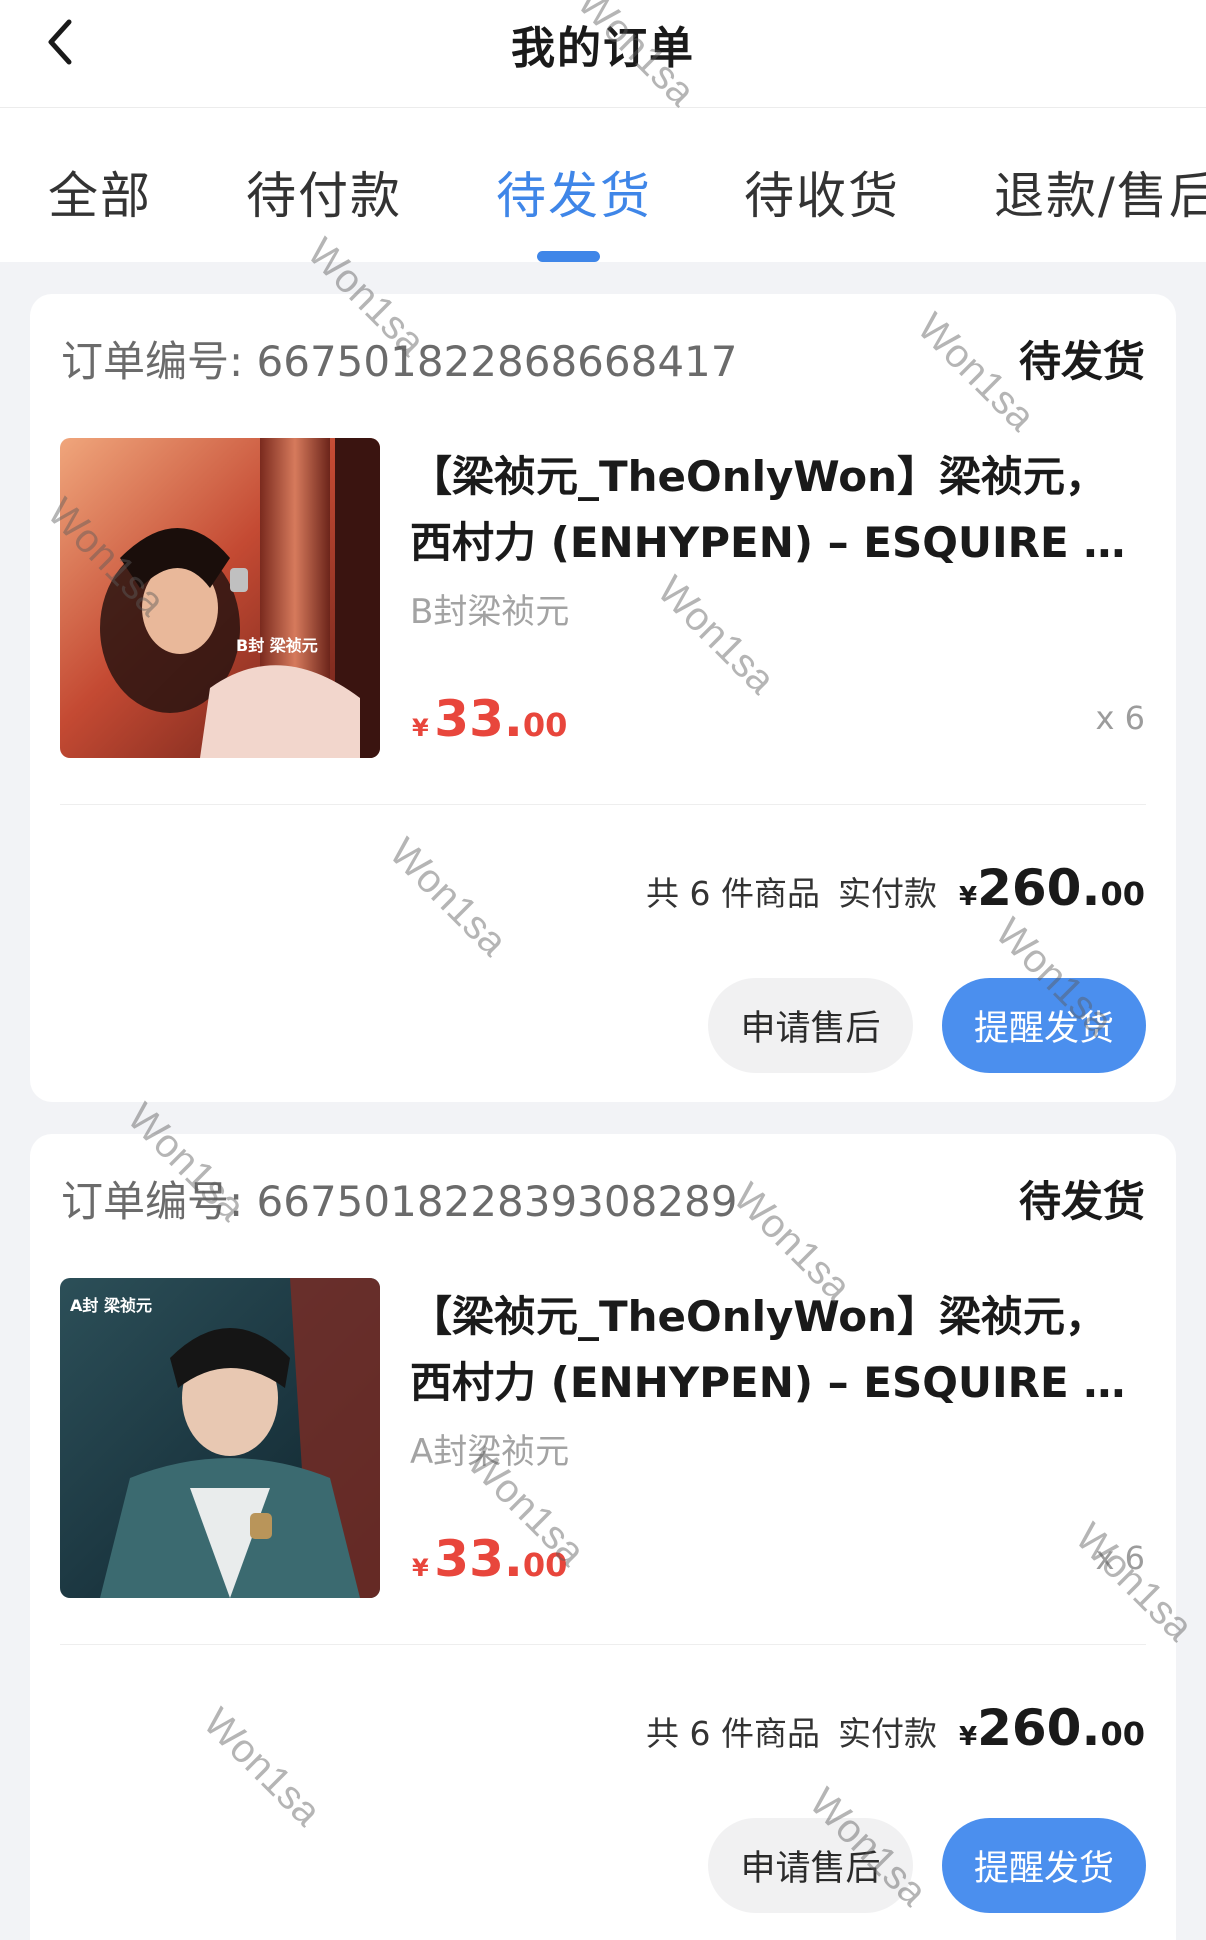 The width and height of the screenshot is (1206, 1940). Describe the element at coordinates (490, 612) in the screenshot. I see `product-variant: B封梁祯元` at that location.